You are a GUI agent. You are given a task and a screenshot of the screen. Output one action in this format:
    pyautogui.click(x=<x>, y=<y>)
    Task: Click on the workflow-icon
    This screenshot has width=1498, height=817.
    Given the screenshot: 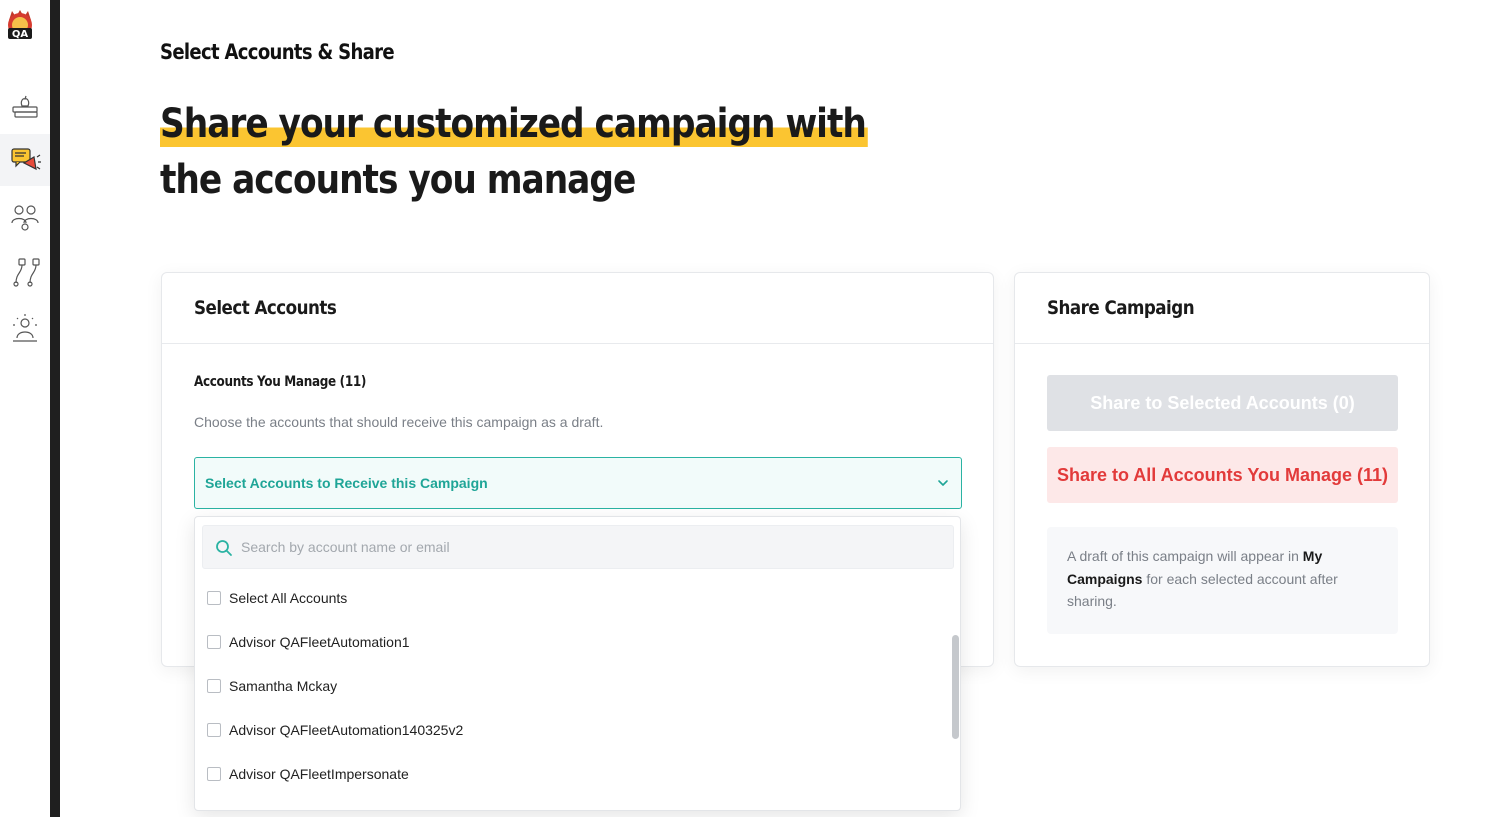 What is the action you would take?
    pyautogui.click(x=26, y=272)
    